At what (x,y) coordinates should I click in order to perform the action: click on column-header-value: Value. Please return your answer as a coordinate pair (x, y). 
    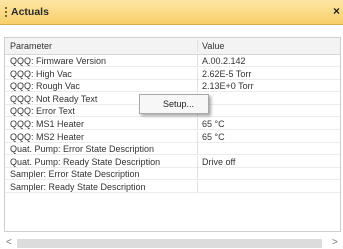
    Looking at the image, I should click on (269, 46).